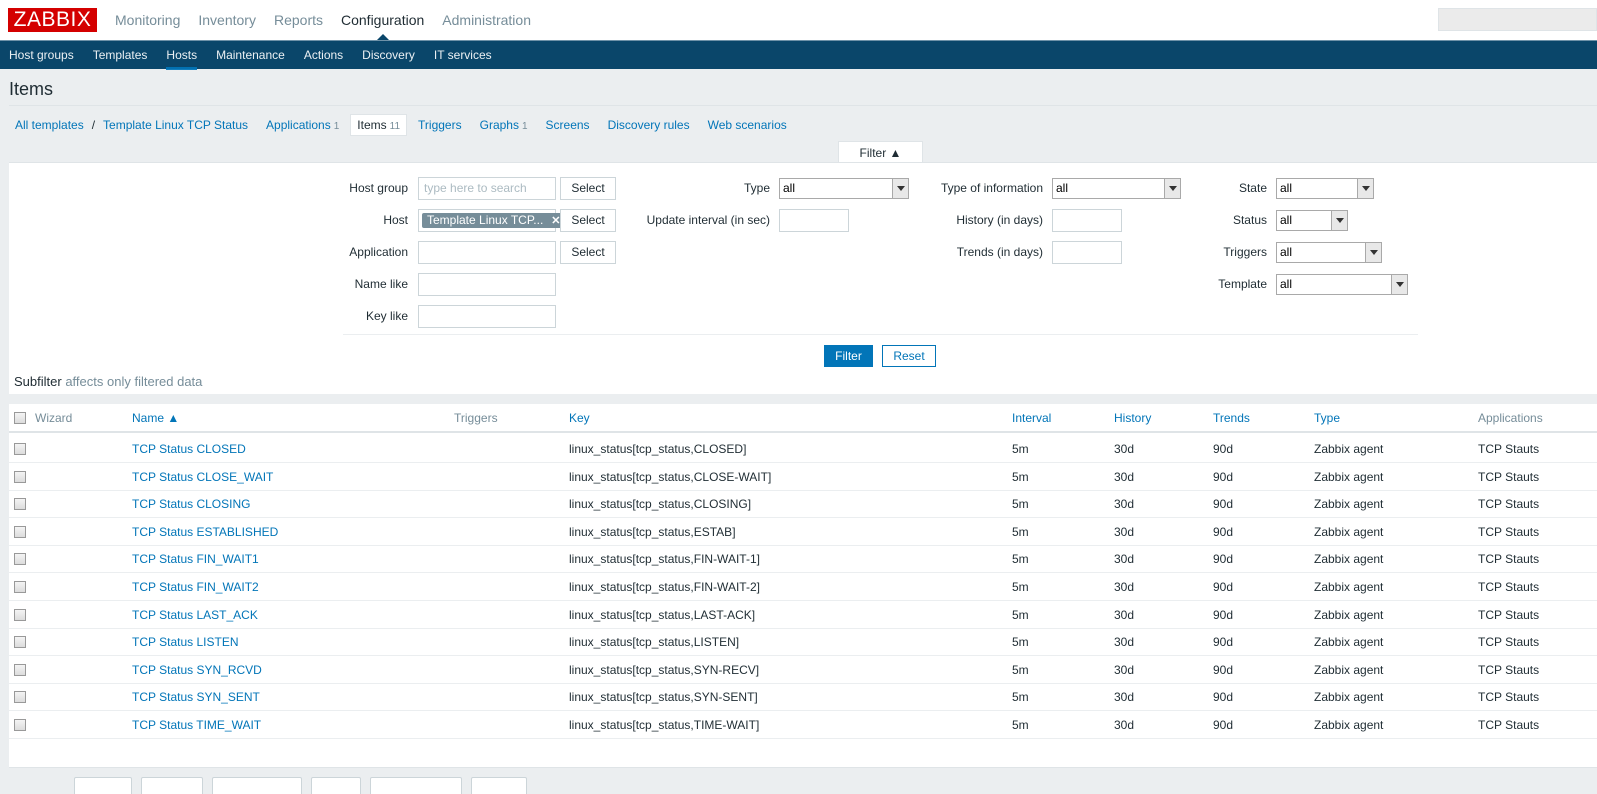 Image resolution: width=1597 pixels, height=794 pixels. I want to click on select-all-checkbox, so click(20, 418).